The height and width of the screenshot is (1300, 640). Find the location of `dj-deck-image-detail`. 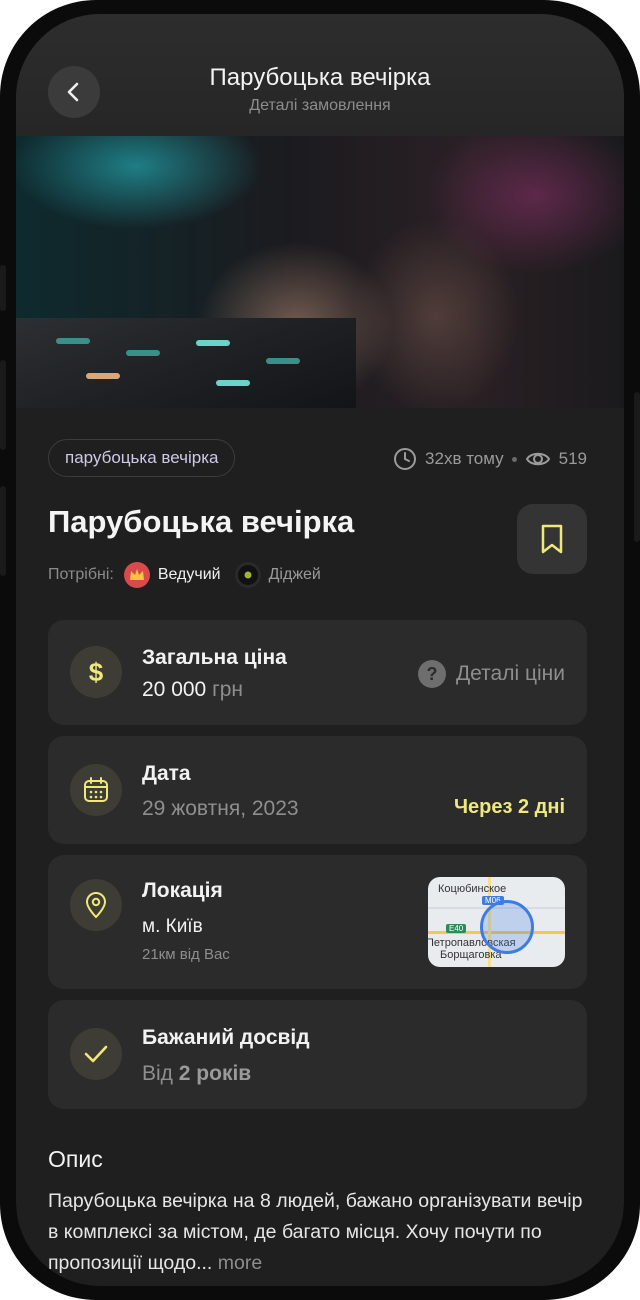

dj-deck-image-detail is located at coordinates (186, 363).